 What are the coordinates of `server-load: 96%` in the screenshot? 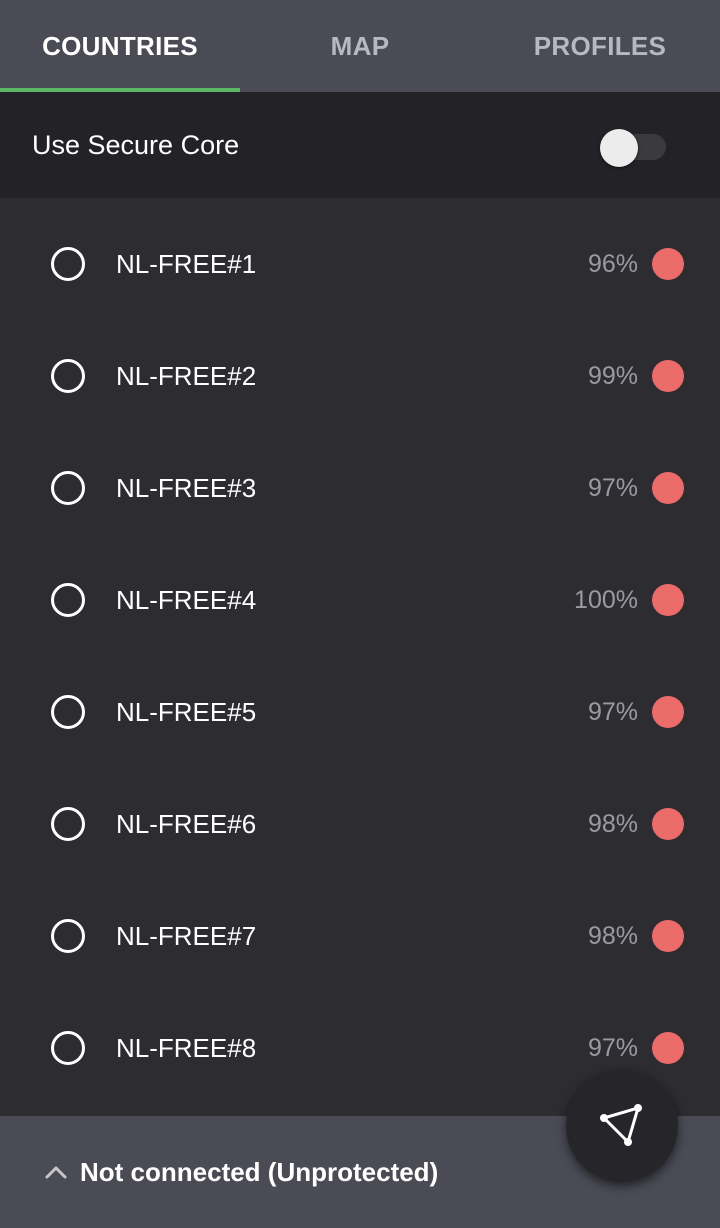 It's located at (612, 264).